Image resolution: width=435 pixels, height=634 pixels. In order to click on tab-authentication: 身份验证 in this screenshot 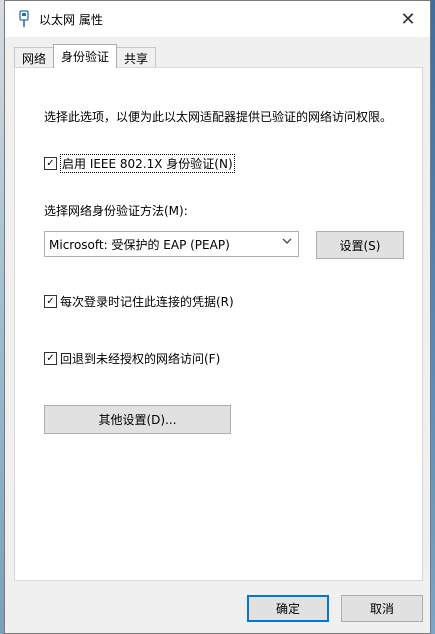, I will do `click(85, 56)`.